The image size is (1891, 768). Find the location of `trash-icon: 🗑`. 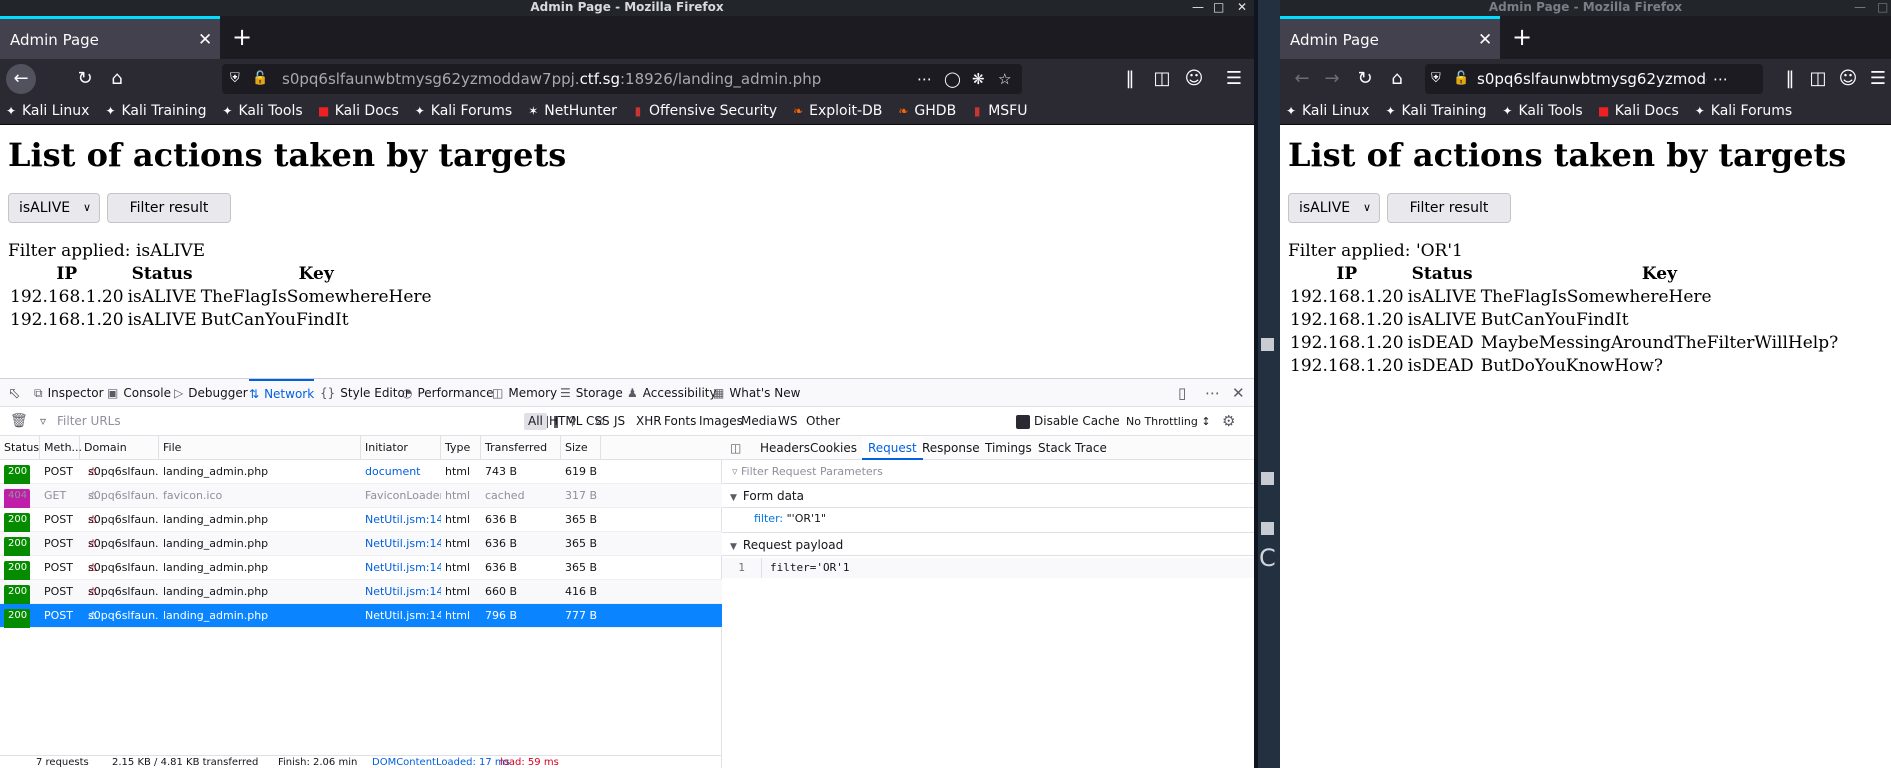

trash-icon: 🗑 is located at coordinates (19, 421).